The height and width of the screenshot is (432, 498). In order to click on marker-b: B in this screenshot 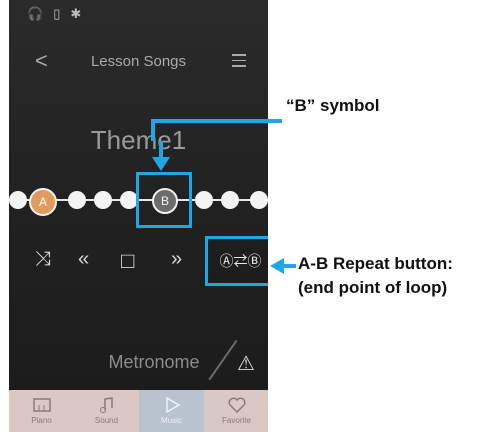, I will do `click(165, 201)`.